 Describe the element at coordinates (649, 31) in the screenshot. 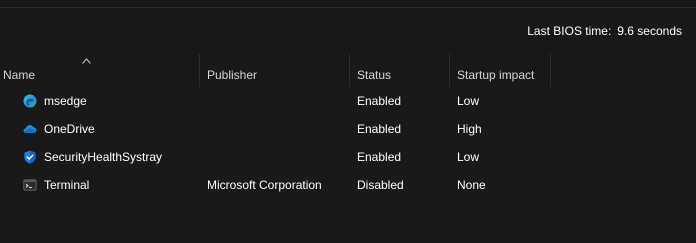

I see `bios-value: 9.6 seconds` at that location.